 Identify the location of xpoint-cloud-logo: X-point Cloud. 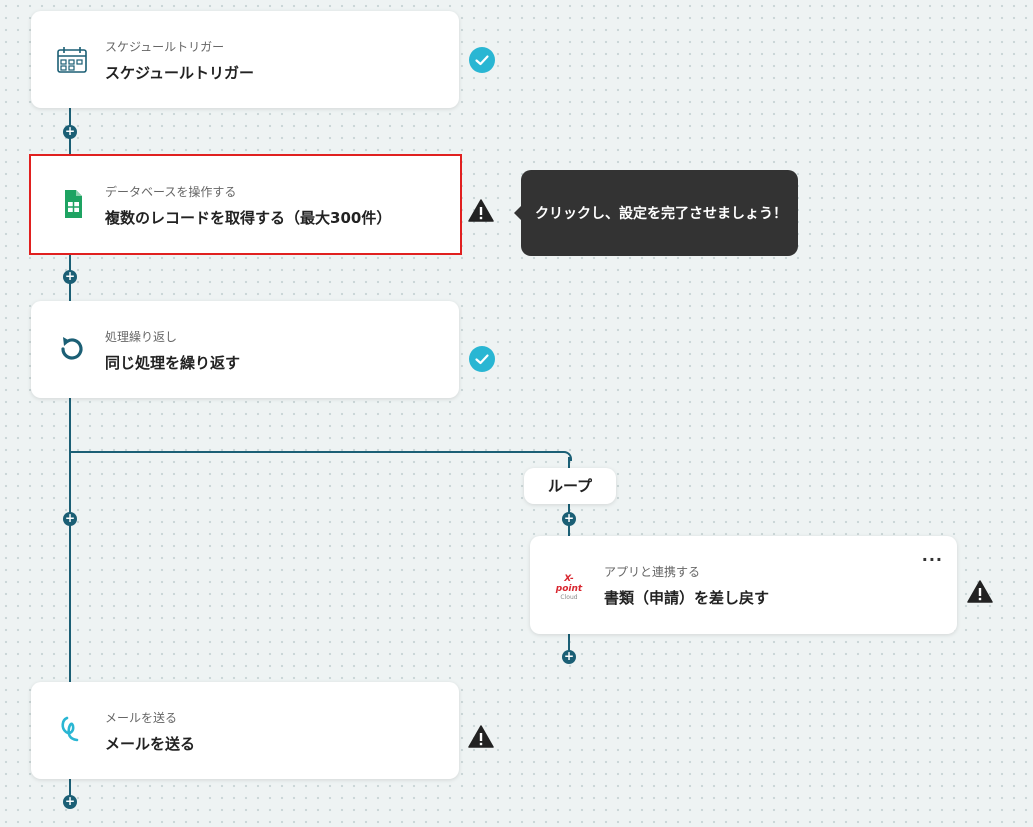
(569, 587).